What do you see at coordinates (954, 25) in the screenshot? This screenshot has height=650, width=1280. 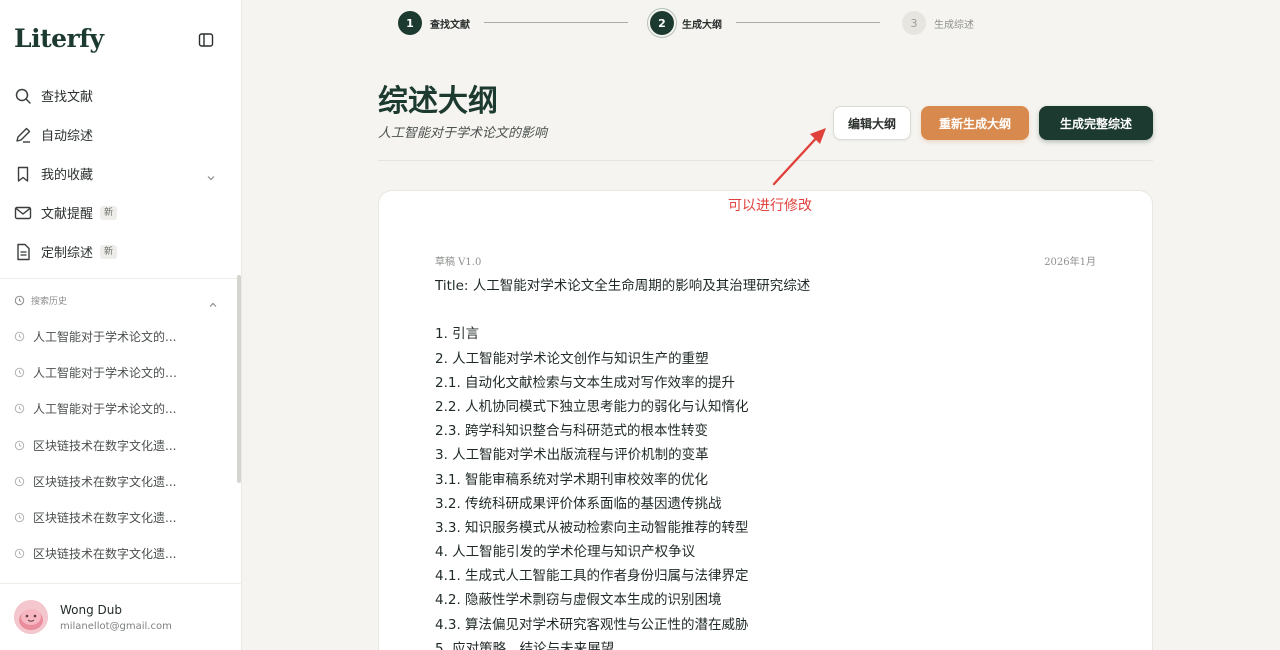 I see `step-label: 生成综述` at bounding box center [954, 25].